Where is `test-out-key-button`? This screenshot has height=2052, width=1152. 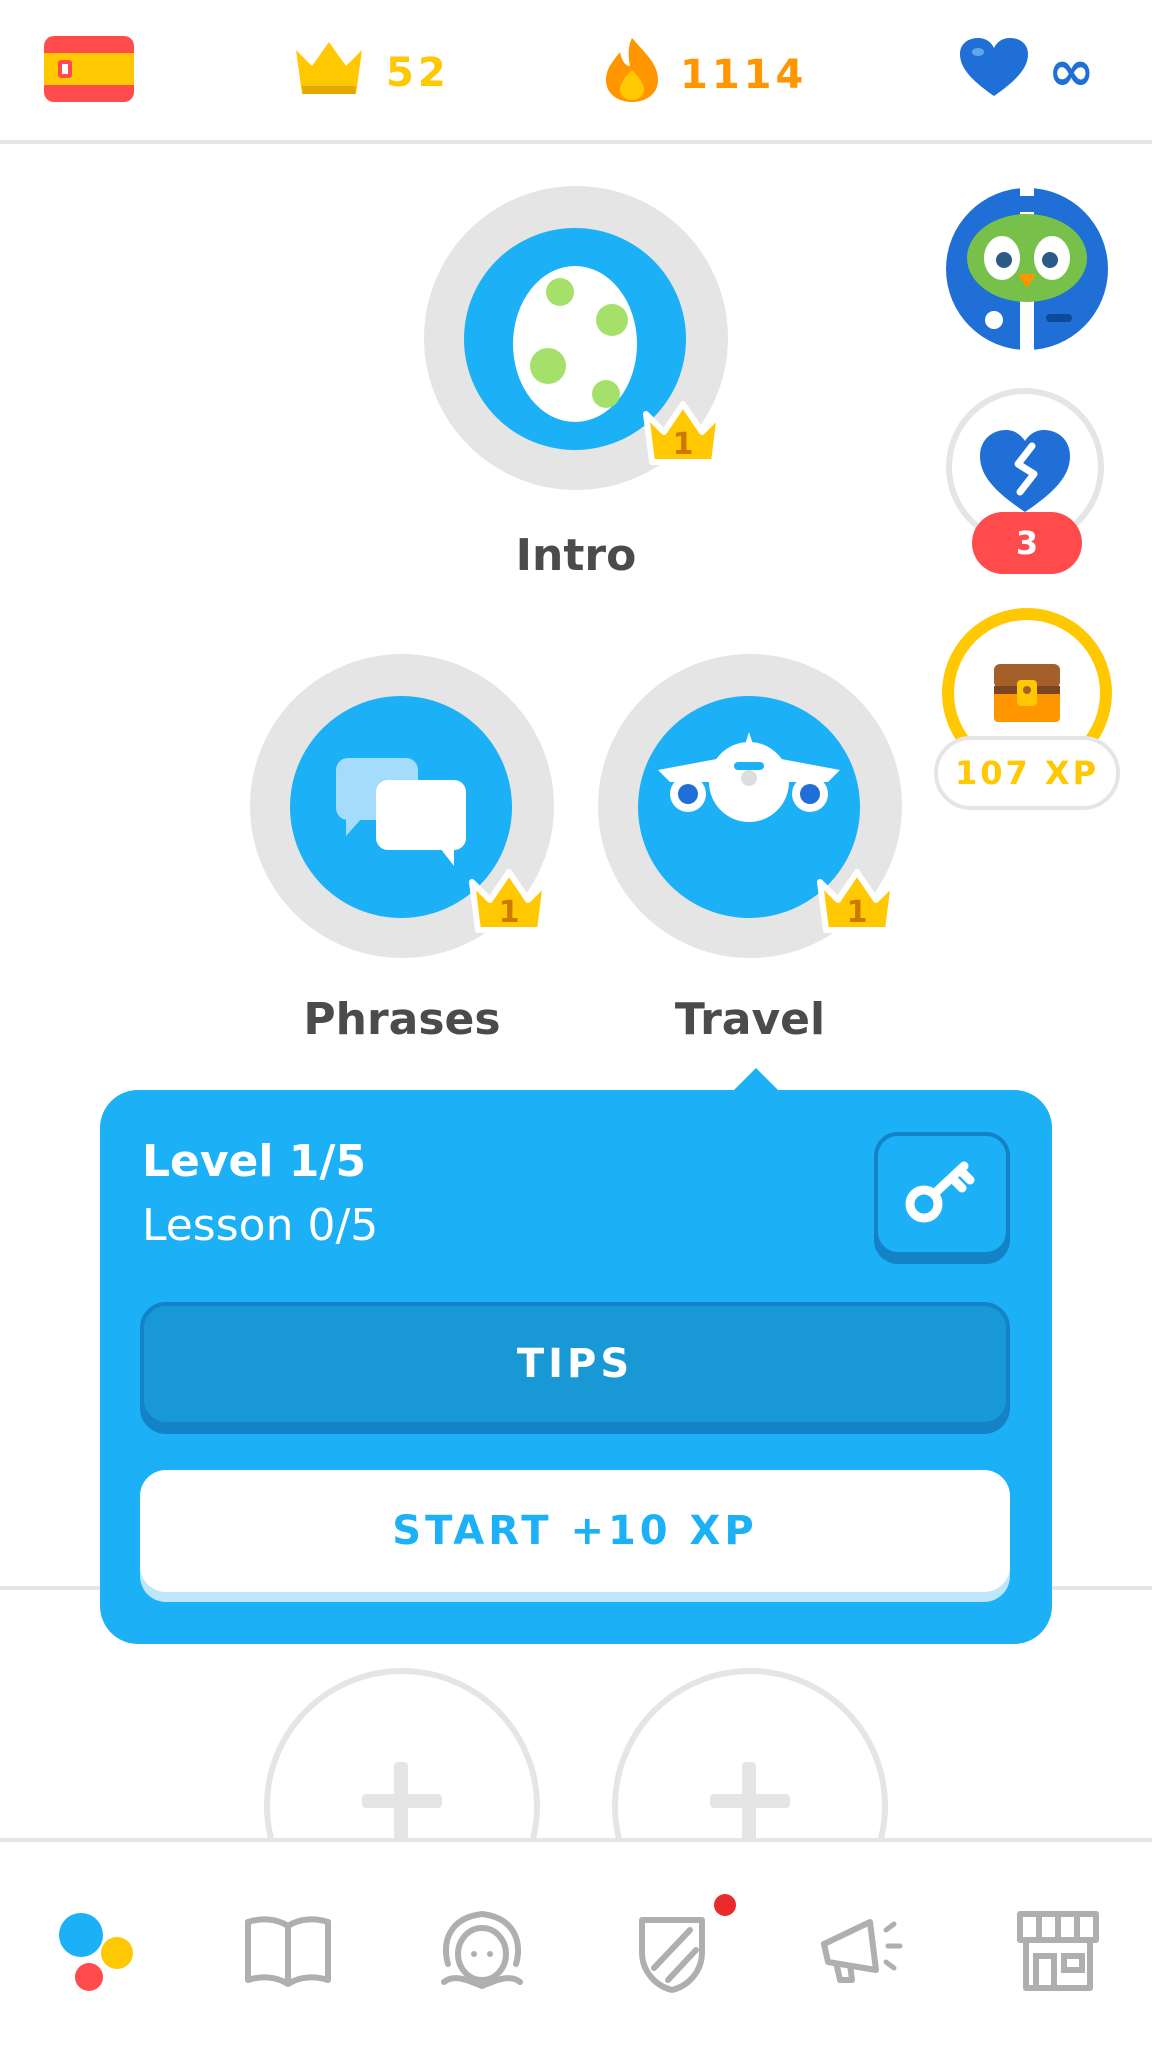
test-out-key-button is located at coordinates (942, 1194).